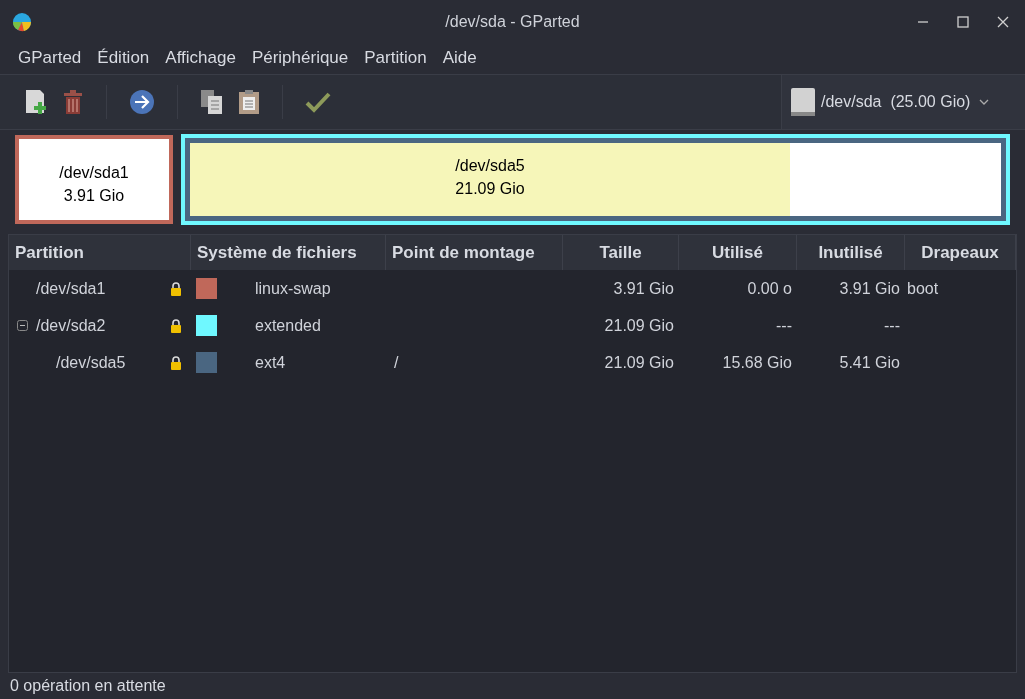 The height and width of the screenshot is (699, 1025). Describe the element at coordinates (36, 102) in the screenshot. I see `new-partition-icon` at that location.